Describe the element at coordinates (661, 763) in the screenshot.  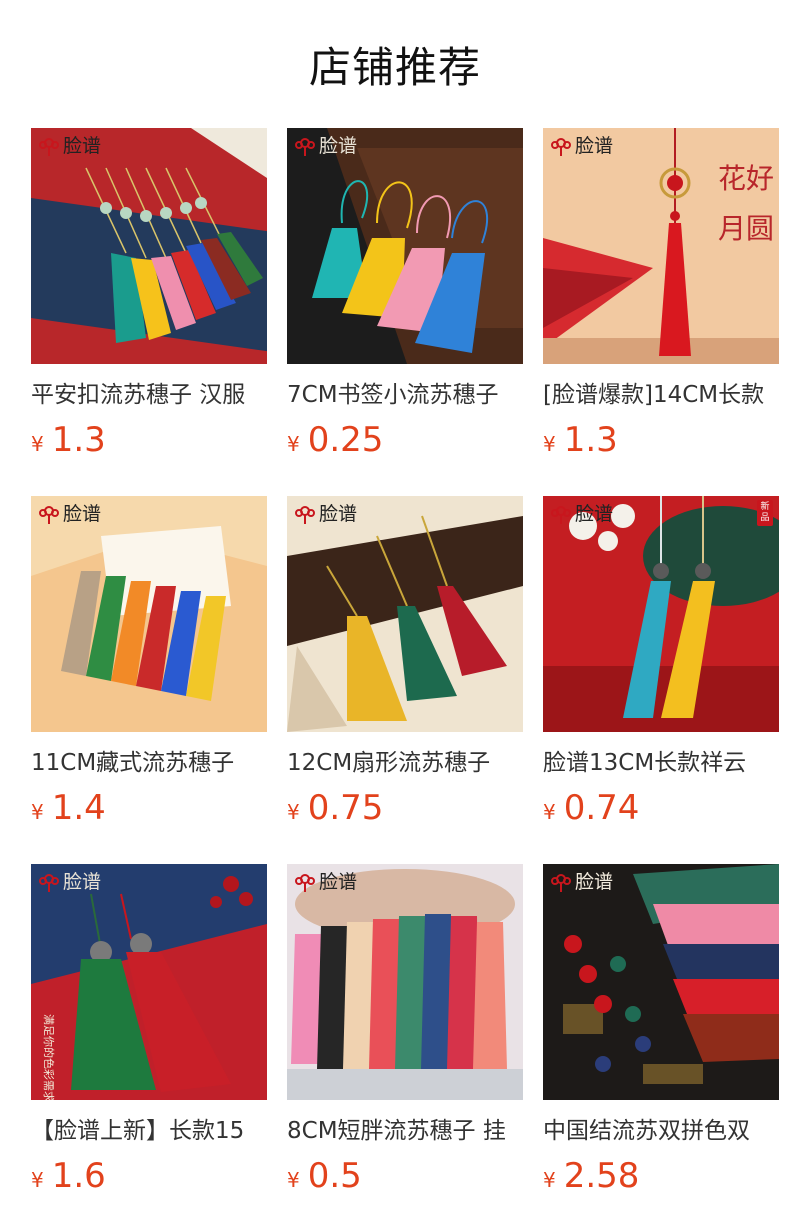
I see `product-name: 脸谱13CM长款祥云` at that location.